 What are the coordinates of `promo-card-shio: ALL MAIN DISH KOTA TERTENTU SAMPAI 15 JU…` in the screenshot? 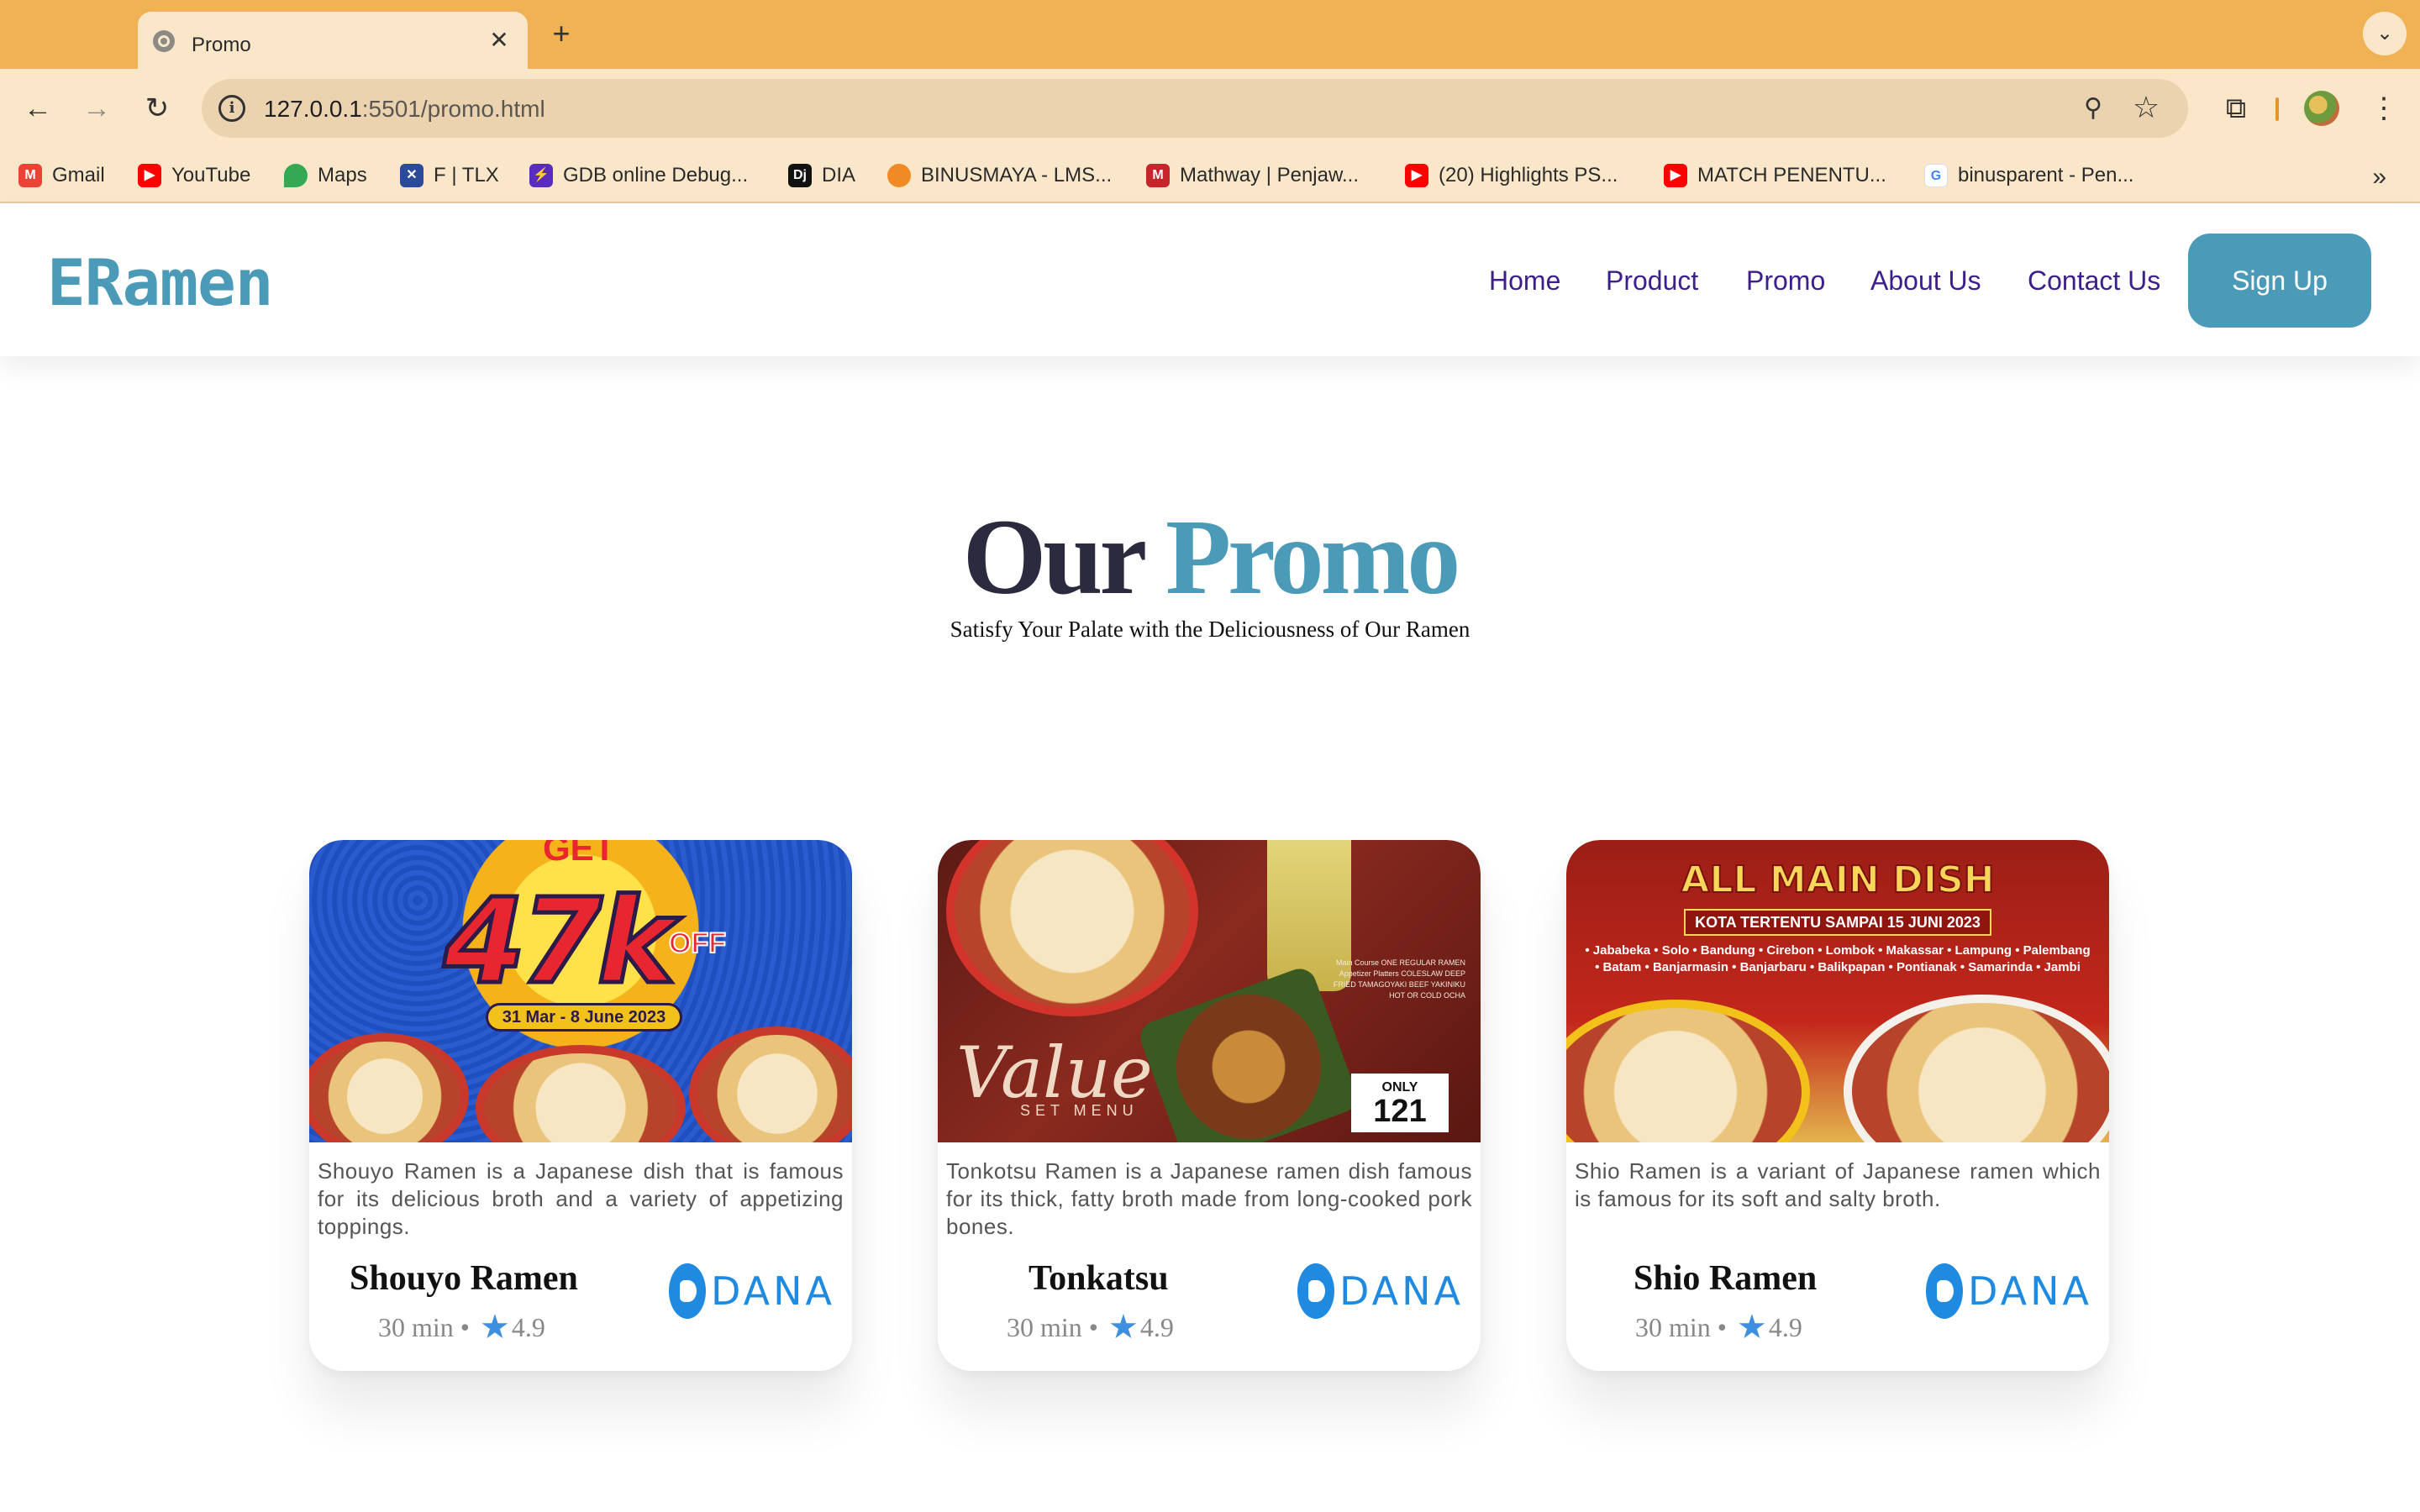 It's located at (1838, 1105).